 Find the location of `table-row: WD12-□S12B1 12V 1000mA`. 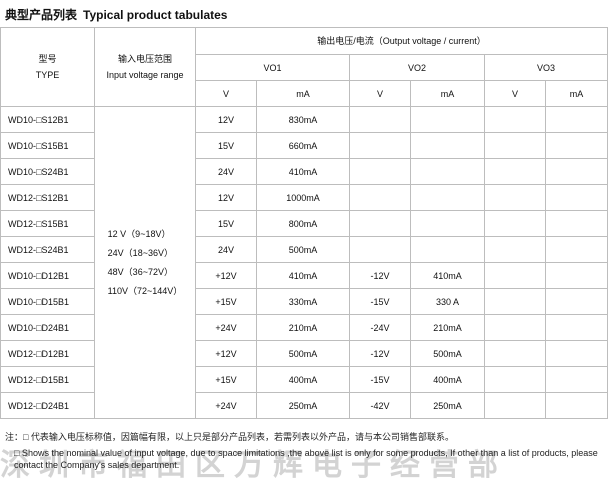

table-row: WD12-□S12B1 12V 1000mA is located at coordinates (304, 197).